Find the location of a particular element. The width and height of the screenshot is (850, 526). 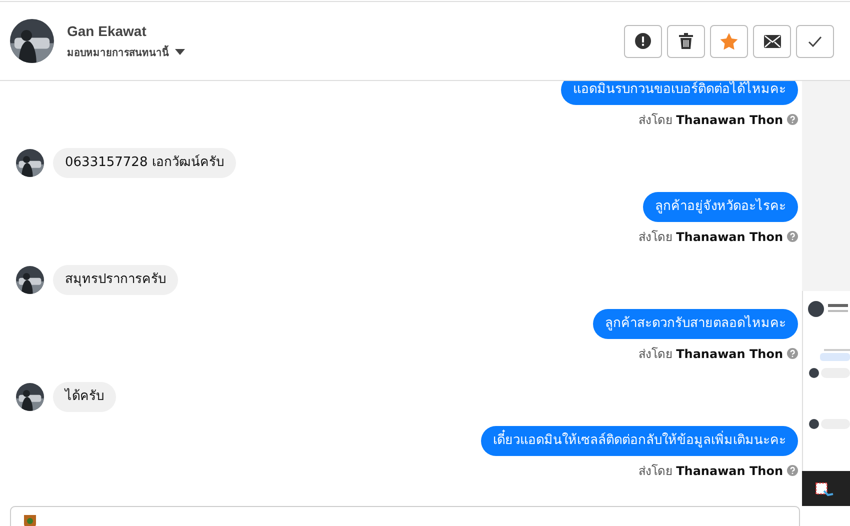

assign-dropdown: มอบหมายการสนทนานี้ is located at coordinates (126, 52).